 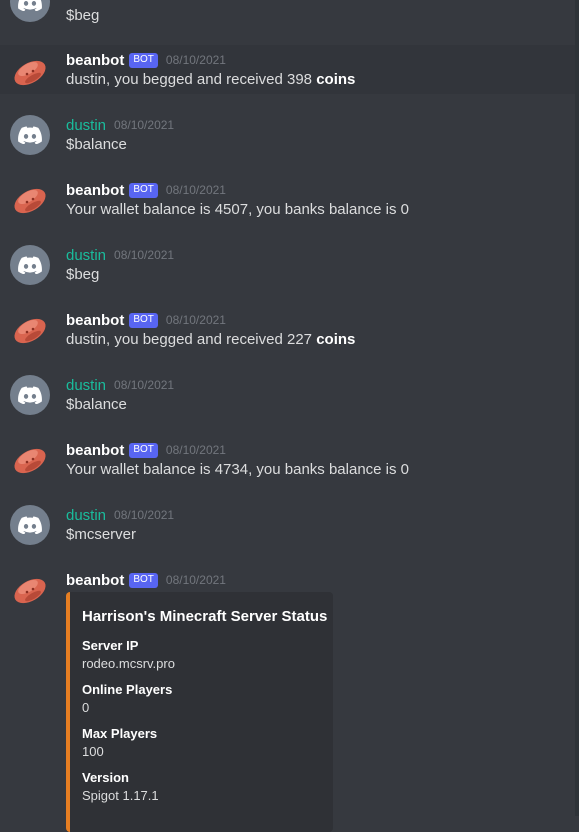 I want to click on field-value: rodeo.mcsrv.pro, so click(x=128, y=663).